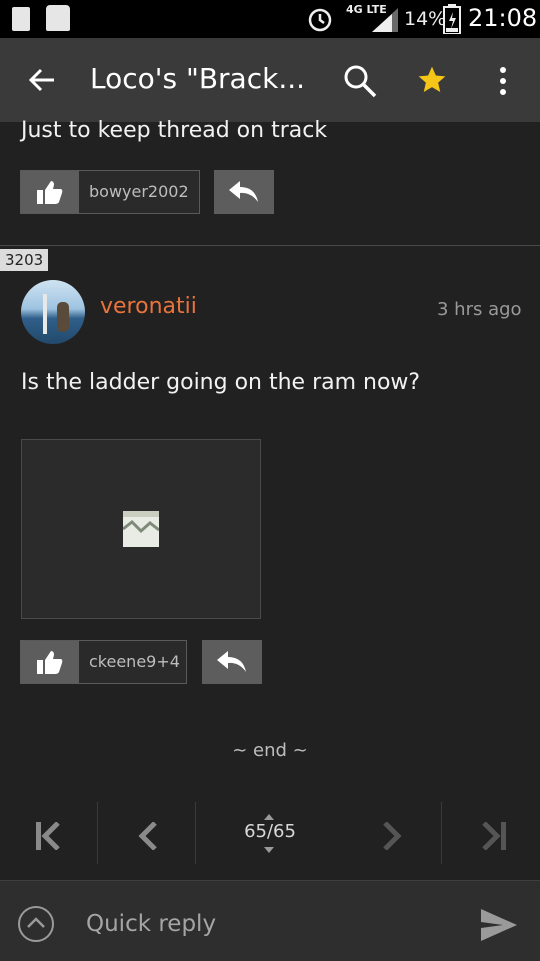 The width and height of the screenshot is (540, 961). I want to click on alarm-icon, so click(320, 20).